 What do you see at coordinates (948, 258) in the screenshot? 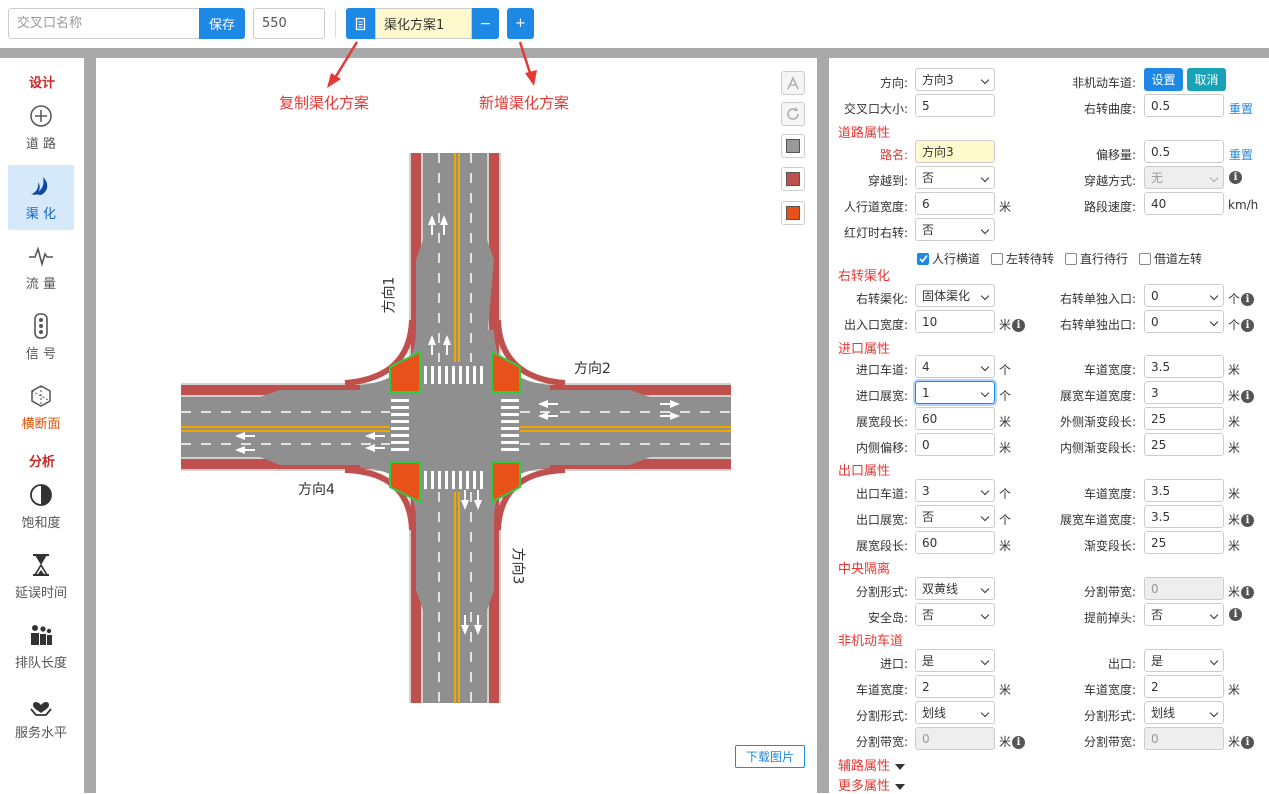
I see `crosswalk-checkbox: 人行横道` at bounding box center [948, 258].